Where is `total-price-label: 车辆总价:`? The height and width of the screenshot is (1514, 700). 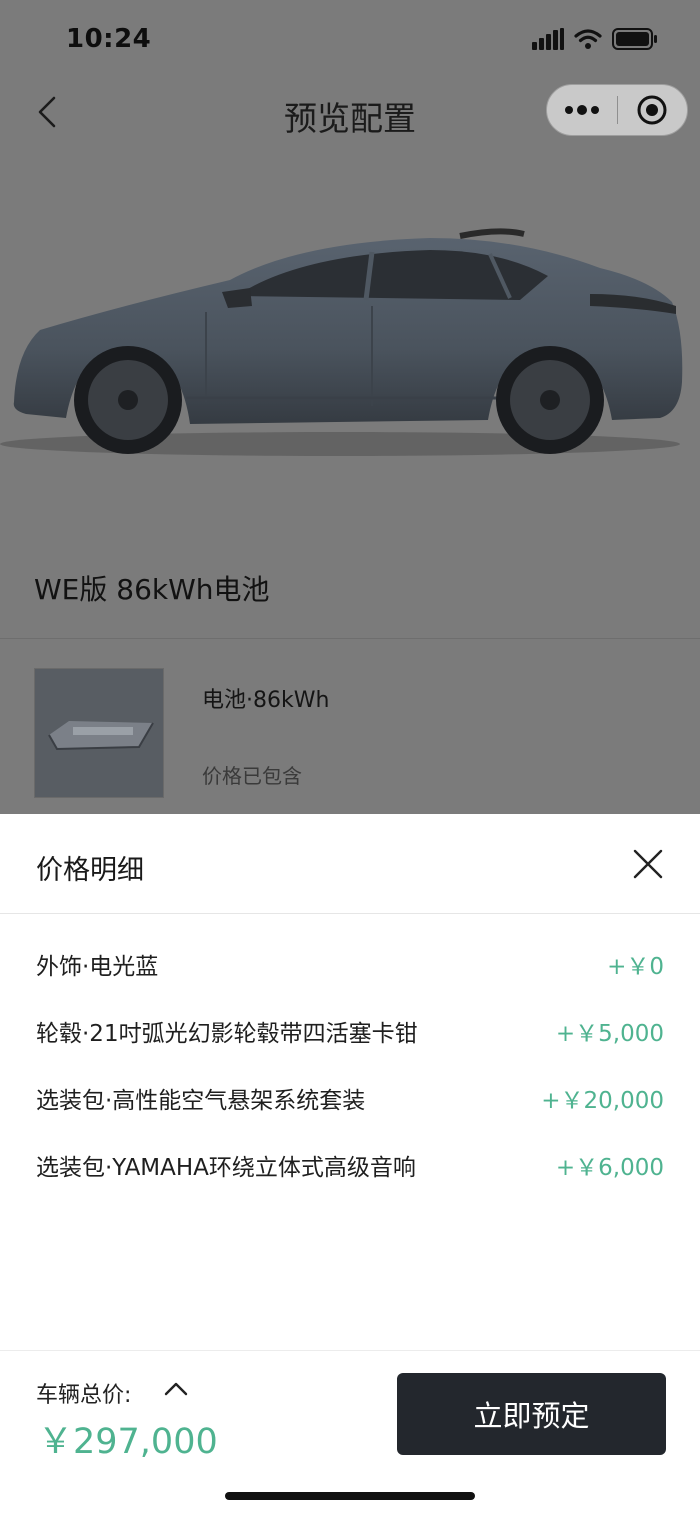 total-price-label: 车辆总价: is located at coordinates (84, 1395).